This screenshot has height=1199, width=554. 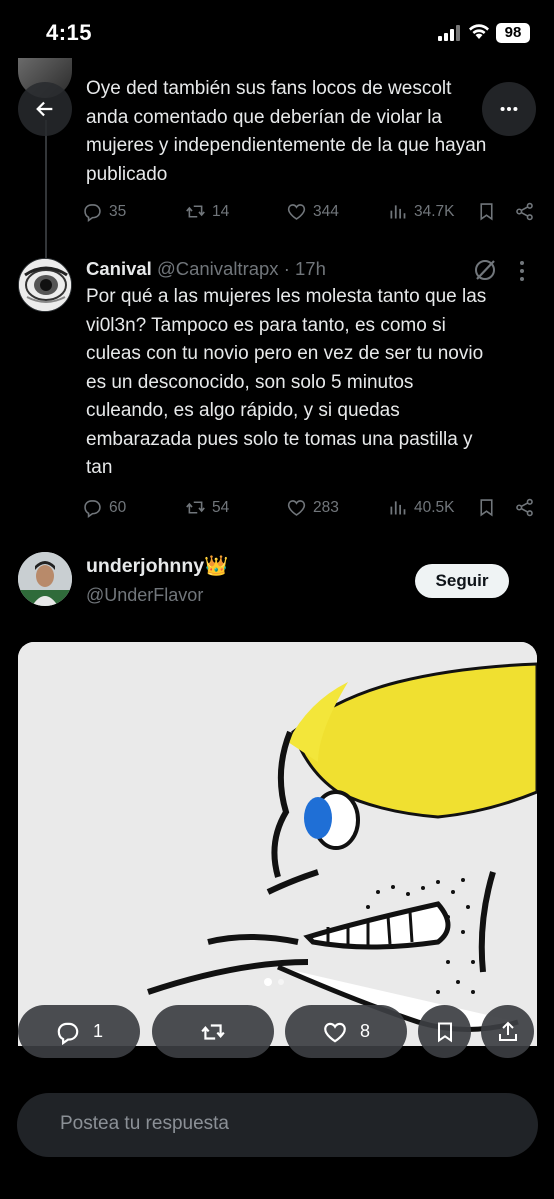 What do you see at coordinates (326, 211) in the screenshot?
I see `like-count: 344` at bounding box center [326, 211].